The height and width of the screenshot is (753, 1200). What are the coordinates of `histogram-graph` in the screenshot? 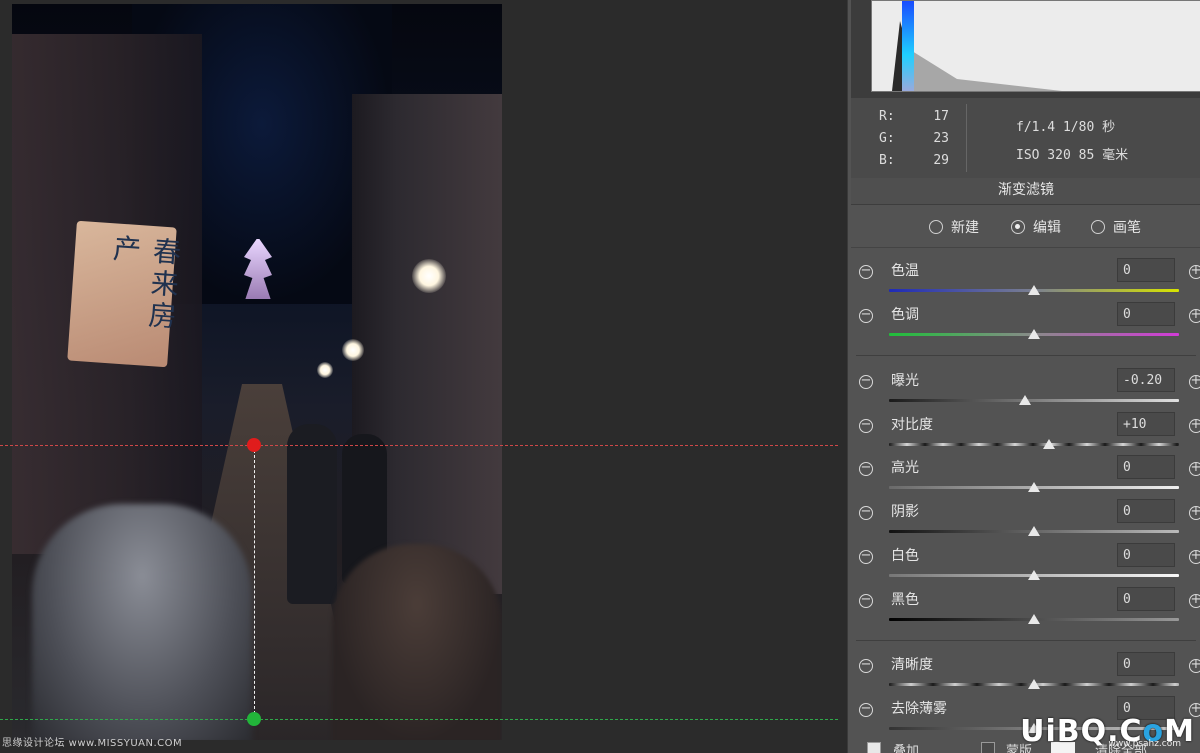 It's located at (1035, 46).